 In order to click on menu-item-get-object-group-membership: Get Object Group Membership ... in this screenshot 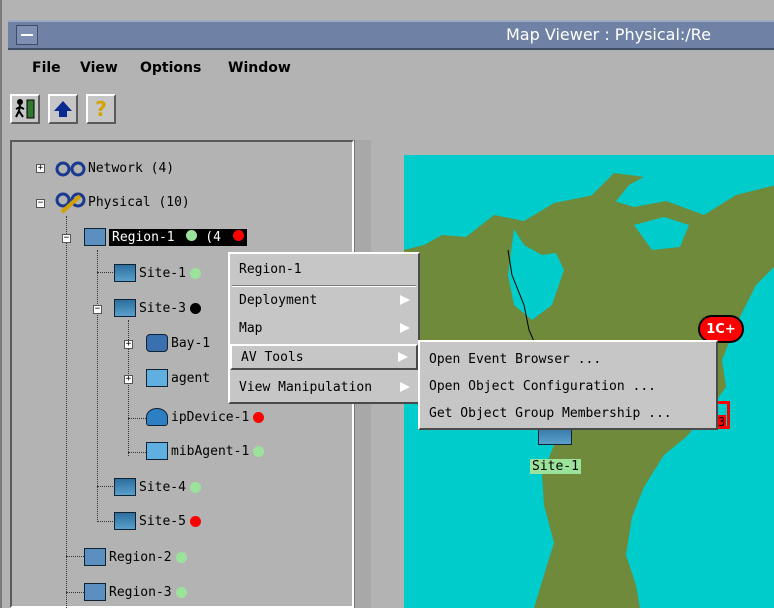, I will do `click(568, 413)`.